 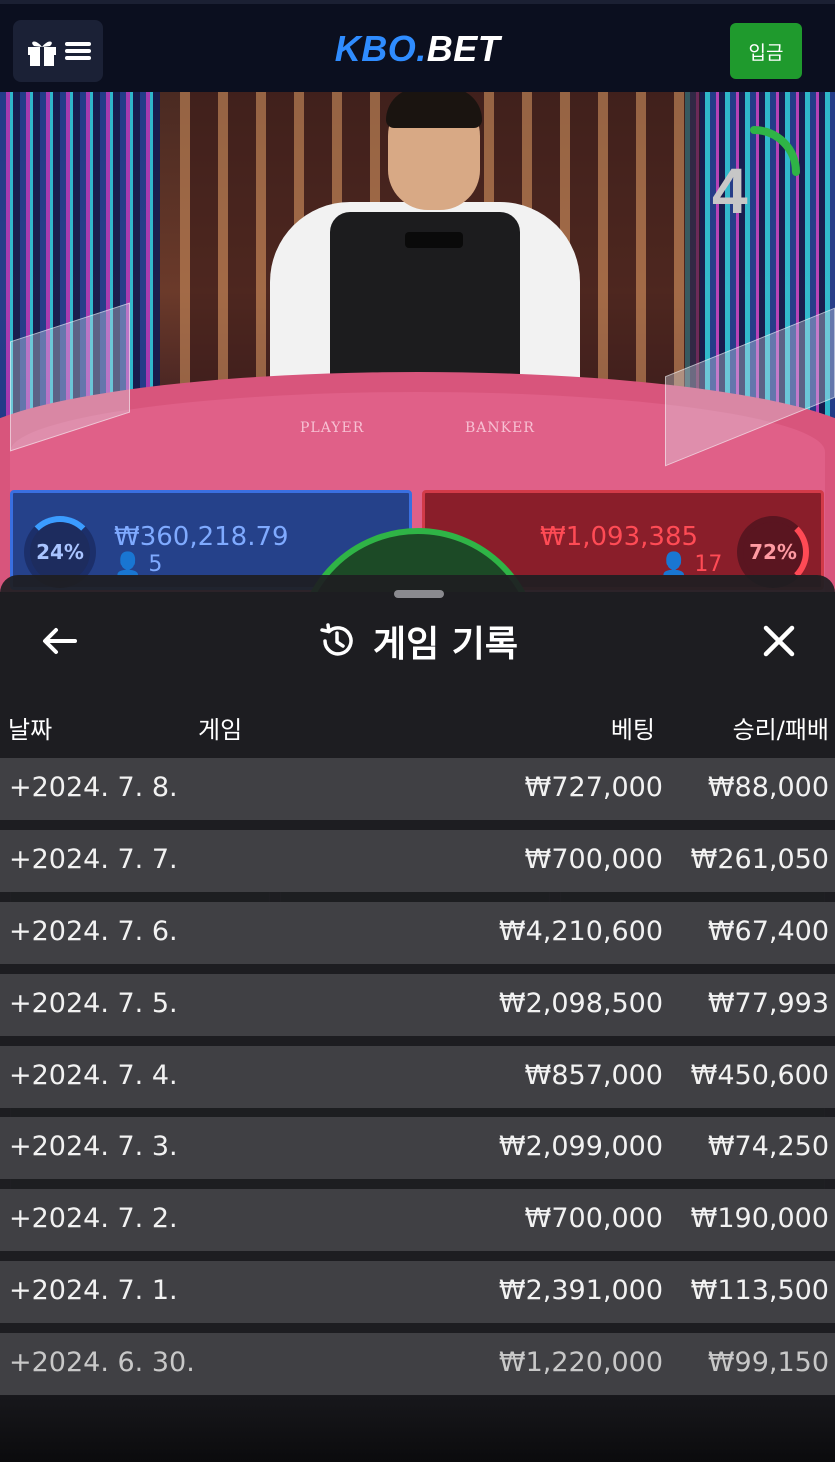 What do you see at coordinates (580, 931) in the screenshot?
I see `row-bet: ₩4,210,600` at bounding box center [580, 931].